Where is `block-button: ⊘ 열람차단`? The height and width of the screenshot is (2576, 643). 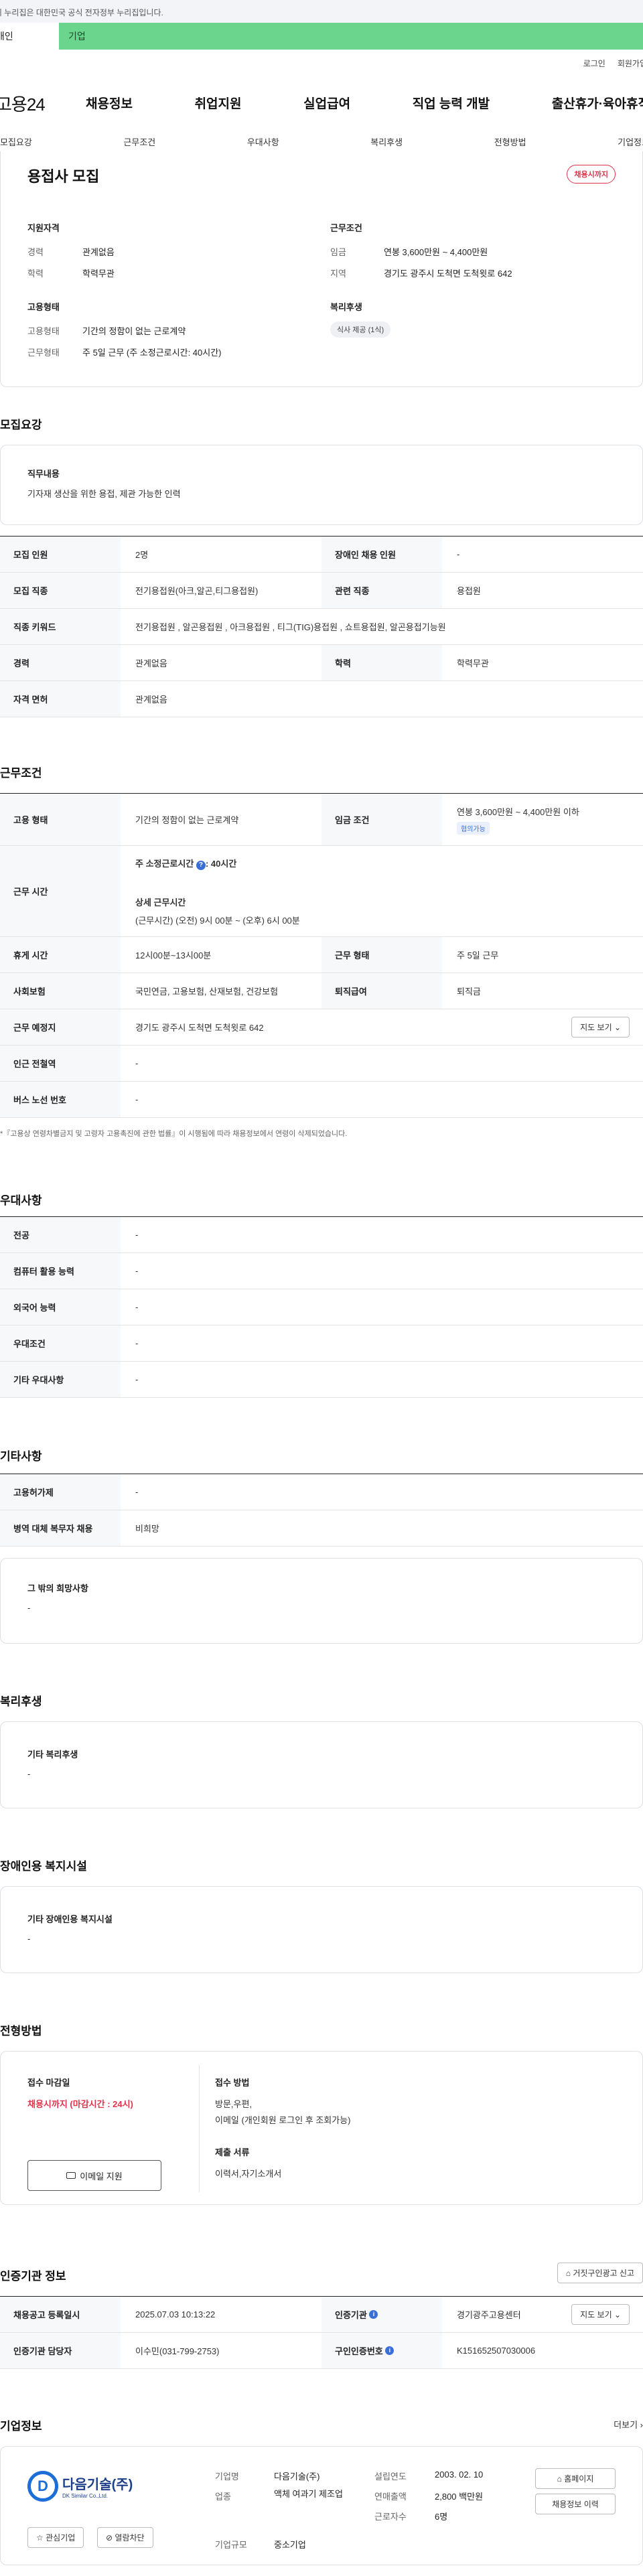 block-button: ⊘ 열람차단 is located at coordinates (125, 2537).